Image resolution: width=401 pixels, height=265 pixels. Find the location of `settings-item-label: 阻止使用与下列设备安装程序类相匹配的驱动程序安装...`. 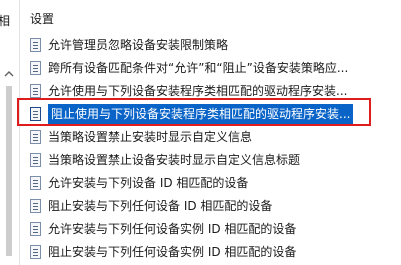

settings-item-label: 阻止使用与下列设备安装程序类相匹配的驱动程序安装... is located at coordinates (201, 114).